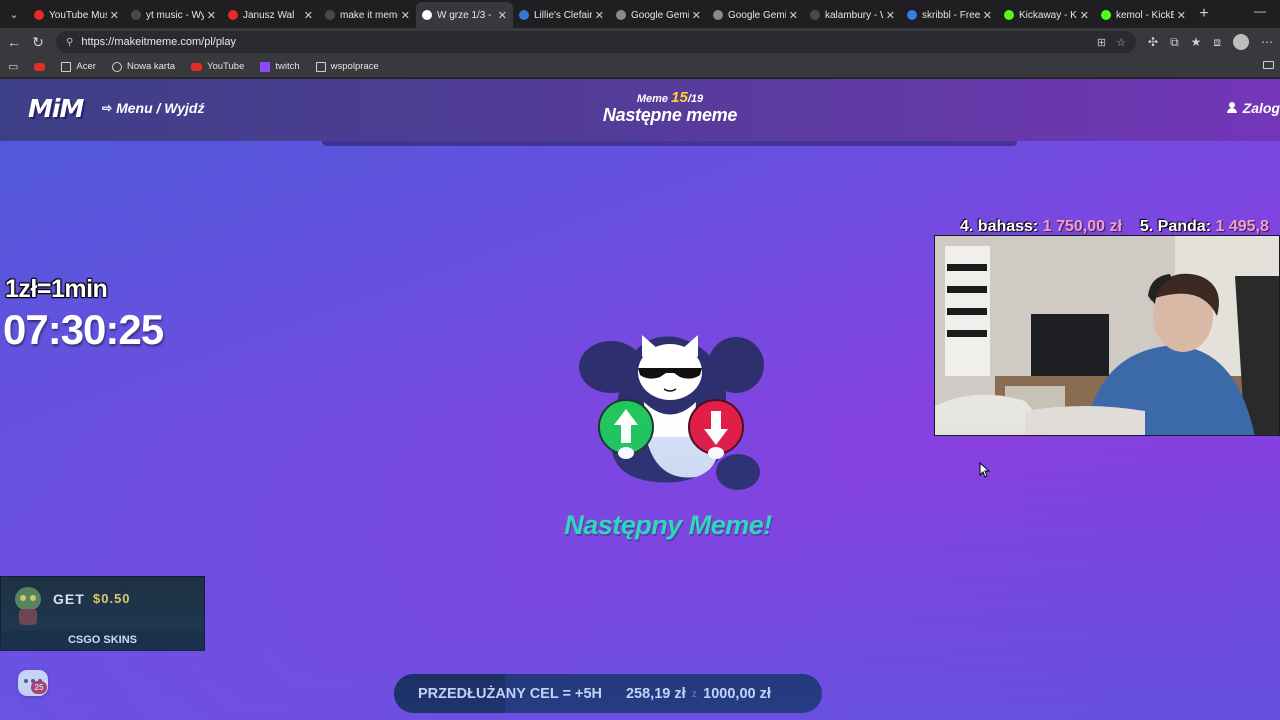 This screenshot has height=720, width=1280. What do you see at coordinates (1175, 226) in the screenshot?
I see `donor-name: 5. Panda:` at bounding box center [1175, 226].